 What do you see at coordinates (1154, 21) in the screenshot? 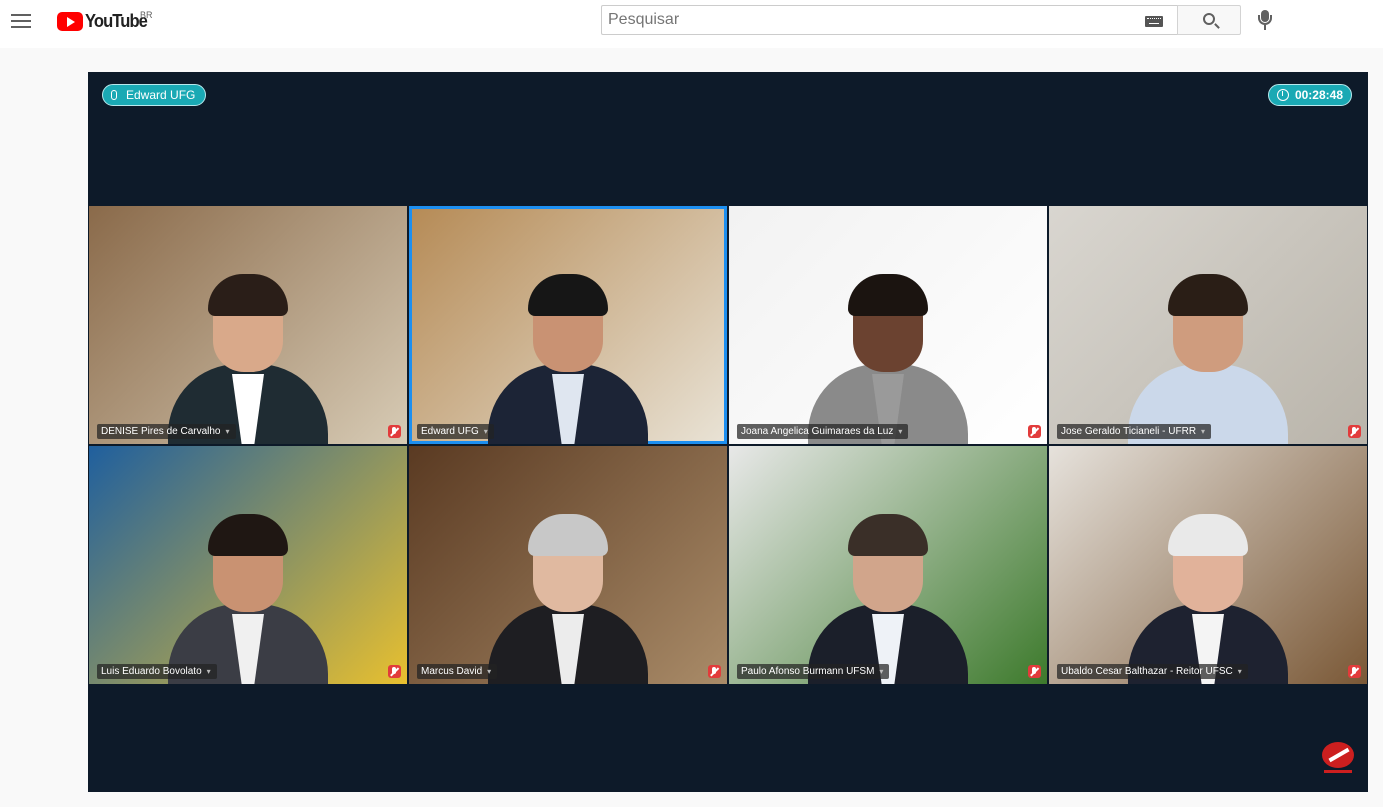
I see `keyboard-icon` at bounding box center [1154, 21].